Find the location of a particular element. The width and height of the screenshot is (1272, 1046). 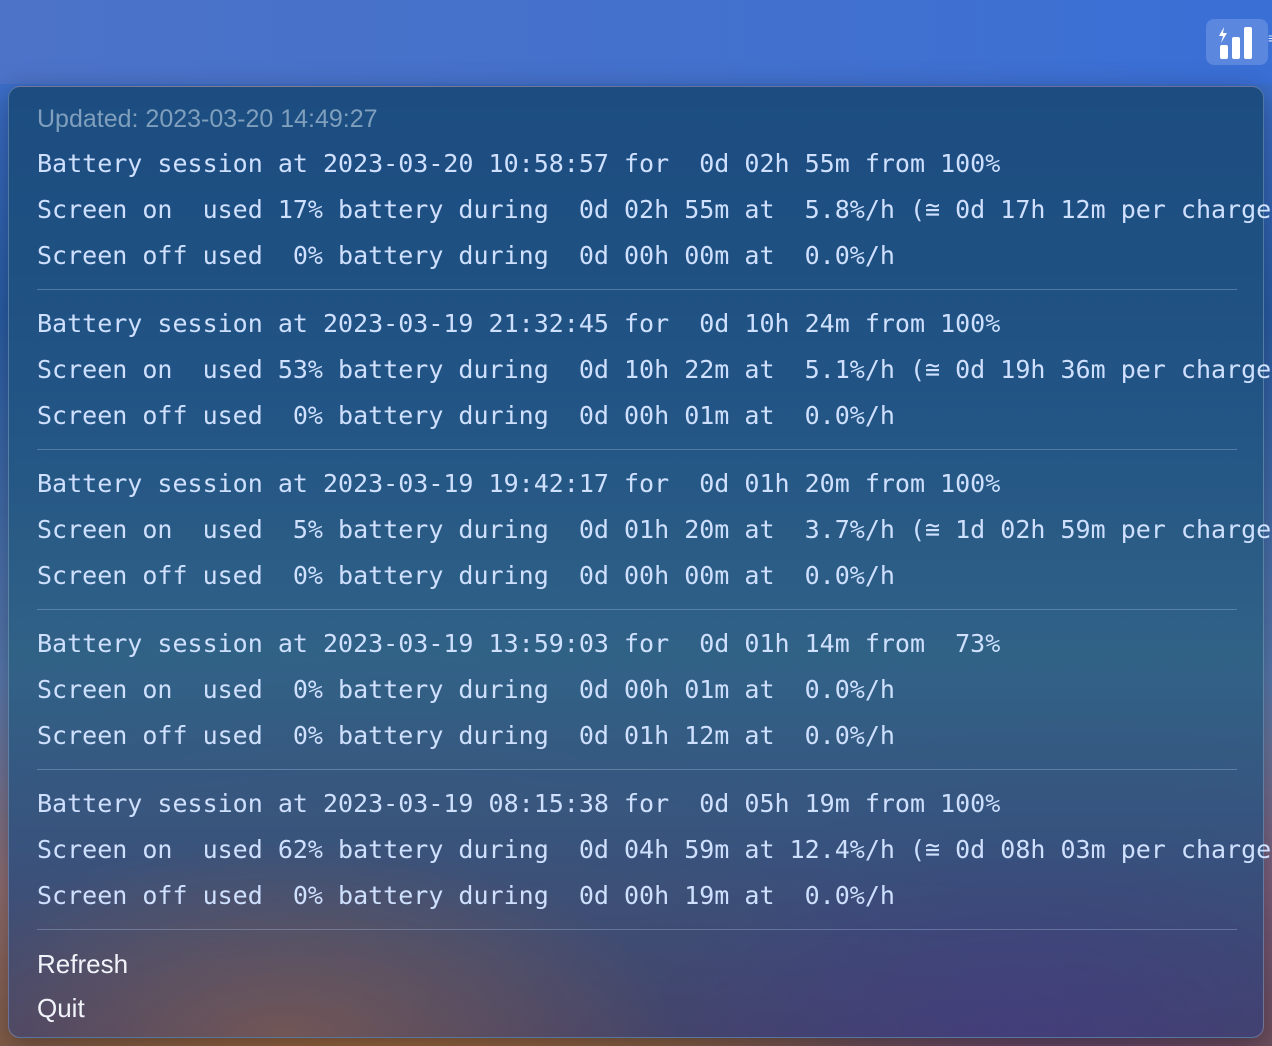

updated-timestamp: Updated: 2023-03-20 14:49:27 is located at coordinates (207, 119).